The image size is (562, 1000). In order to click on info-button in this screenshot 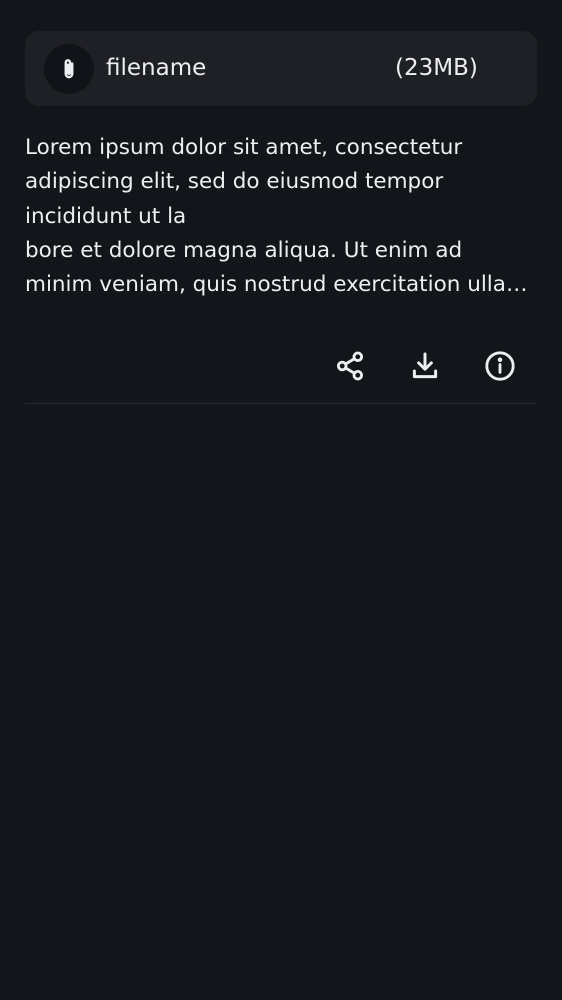, I will do `click(500, 366)`.